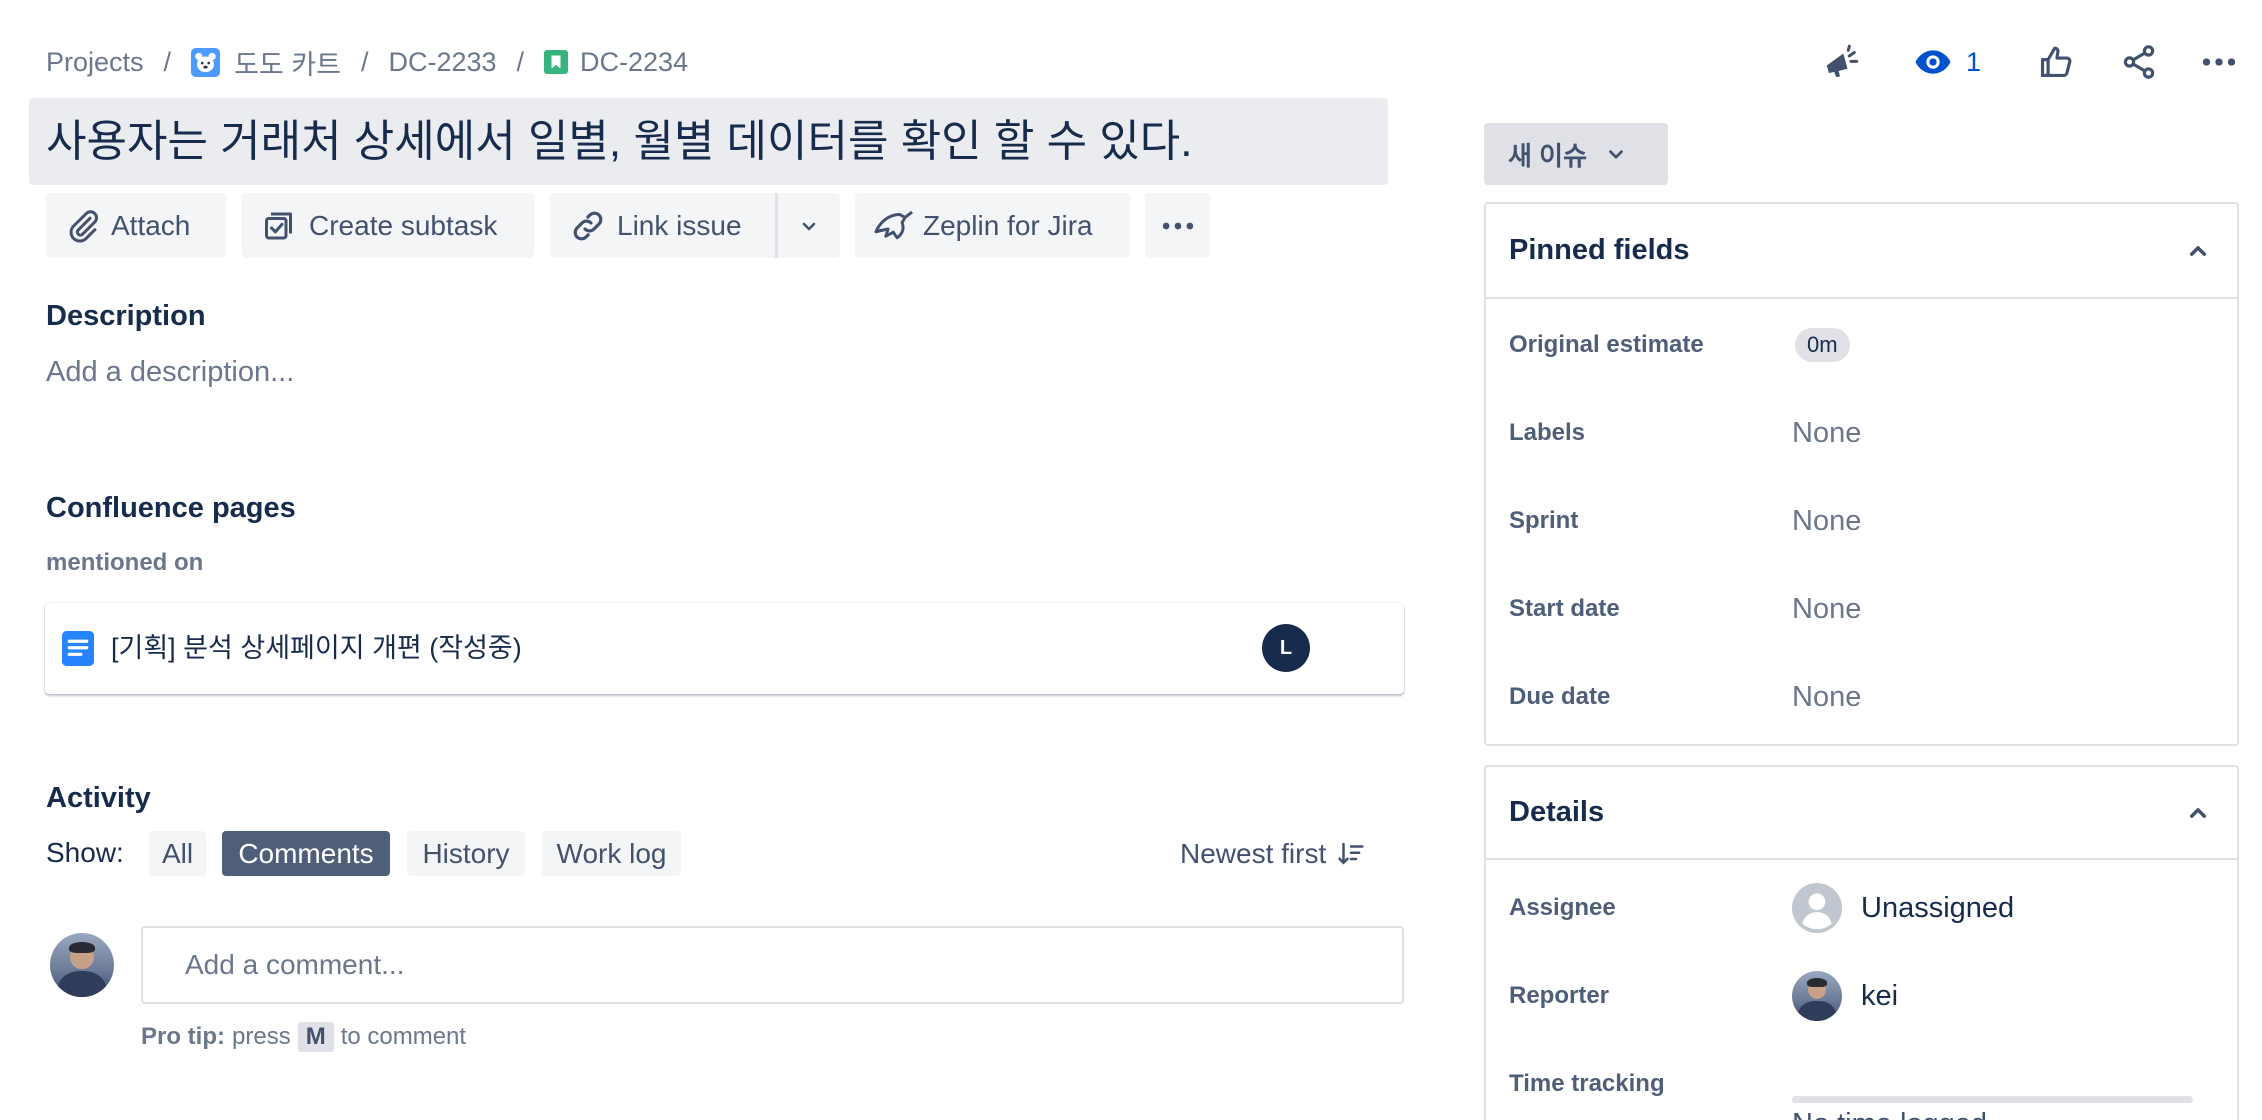 Image resolution: width=2262 pixels, height=1120 pixels. What do you see at coordinates (1564, 608) in the screenshot?
I see `field-label: Start date` at bounding box center [1564, 608].